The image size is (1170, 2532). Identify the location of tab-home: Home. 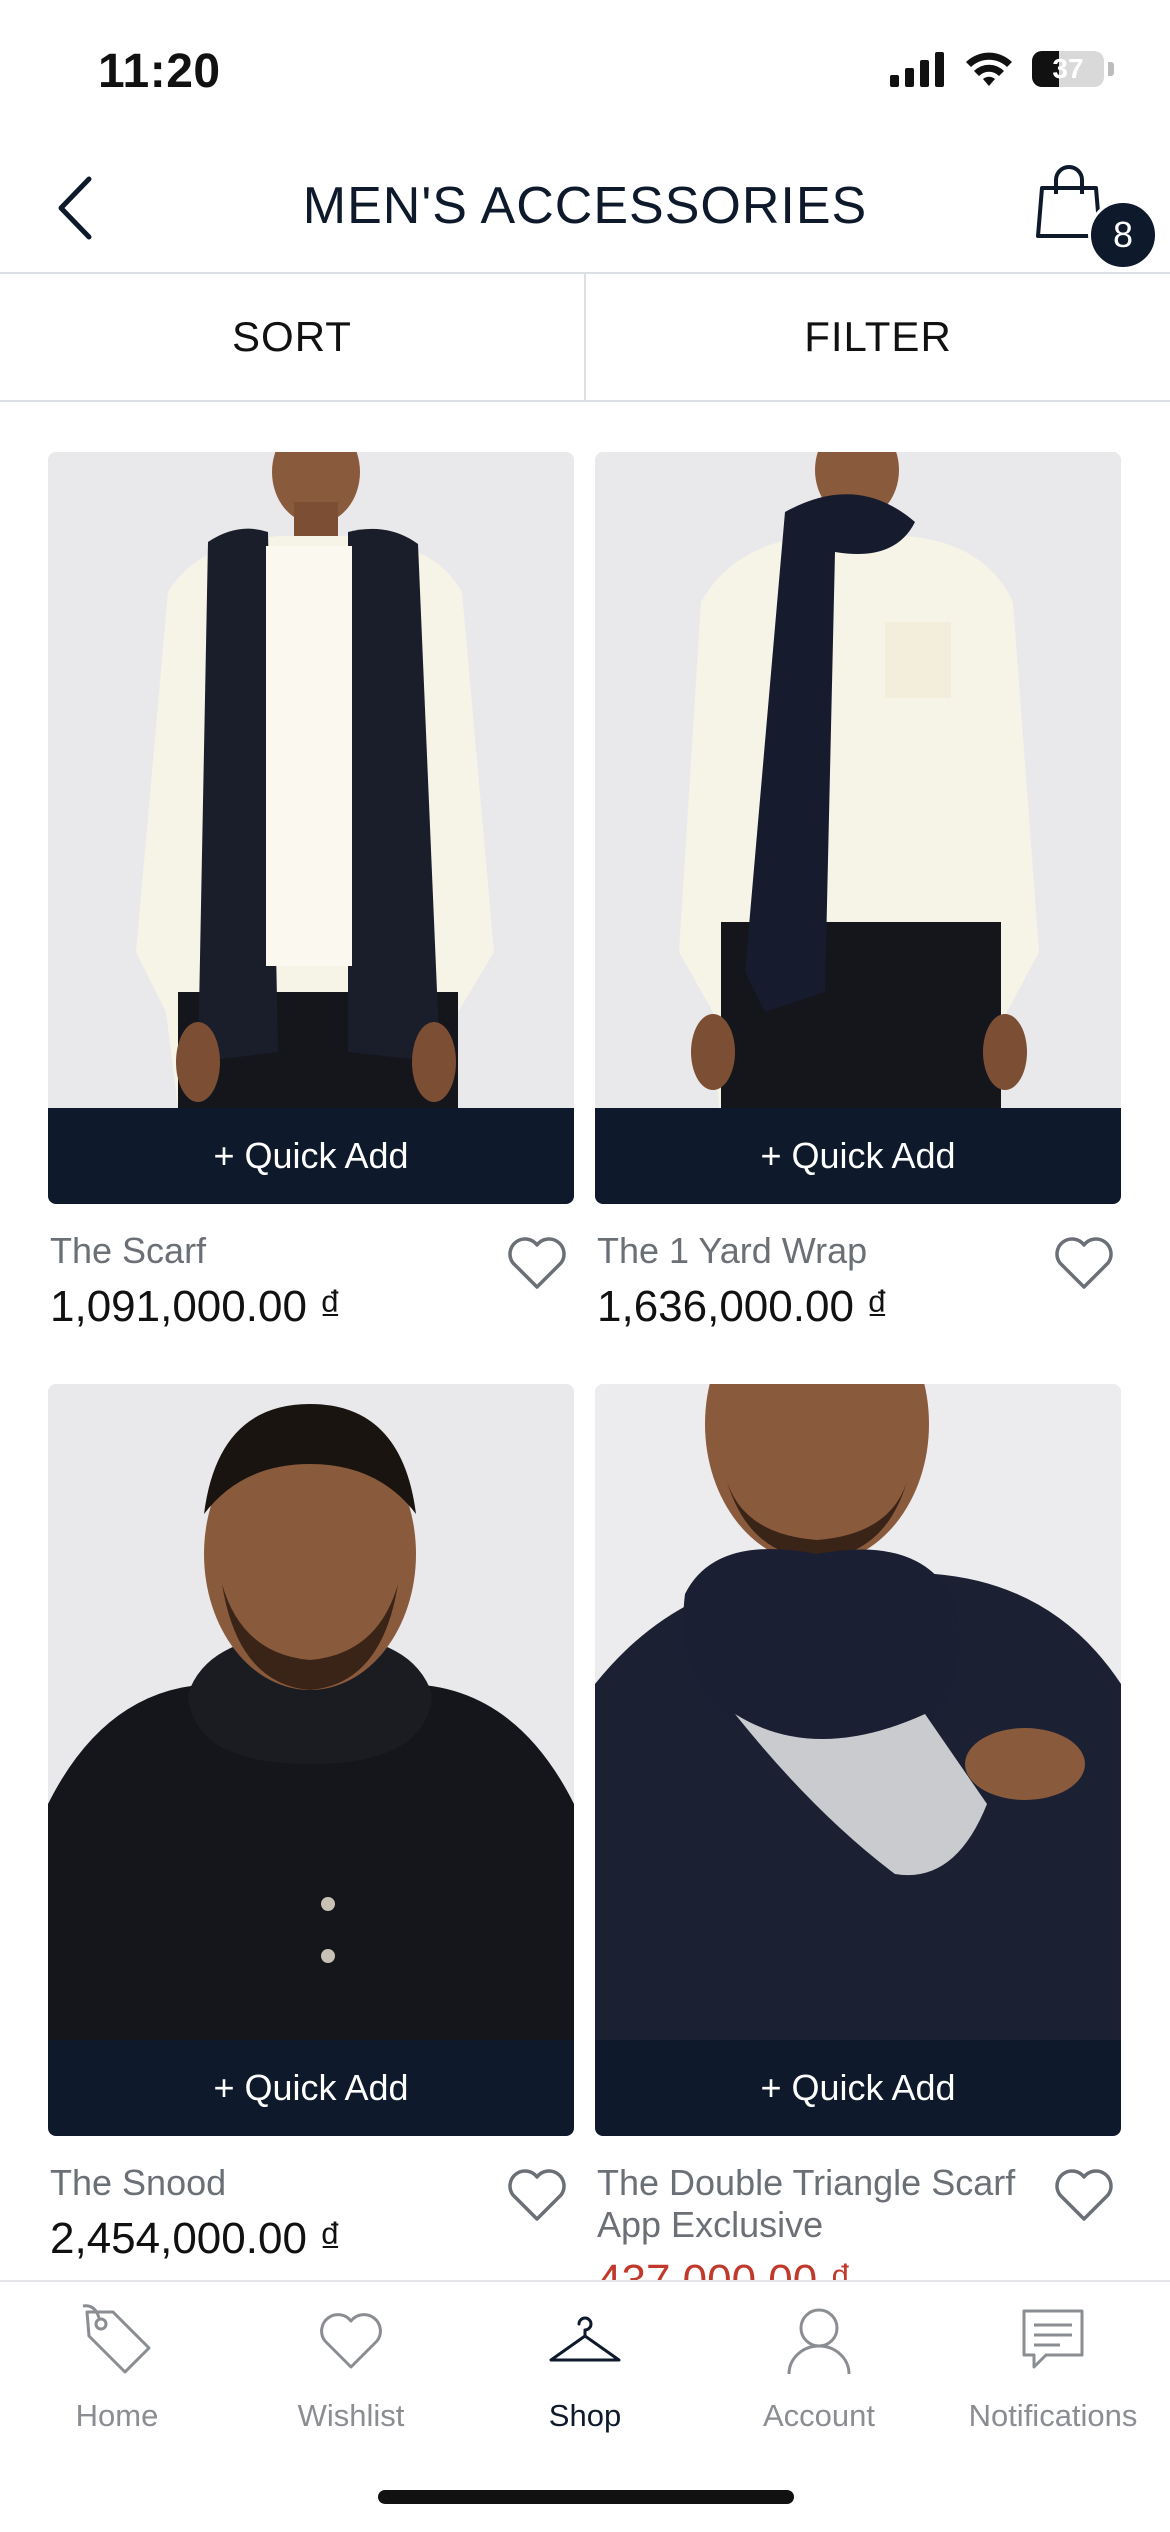
(117, 2380).